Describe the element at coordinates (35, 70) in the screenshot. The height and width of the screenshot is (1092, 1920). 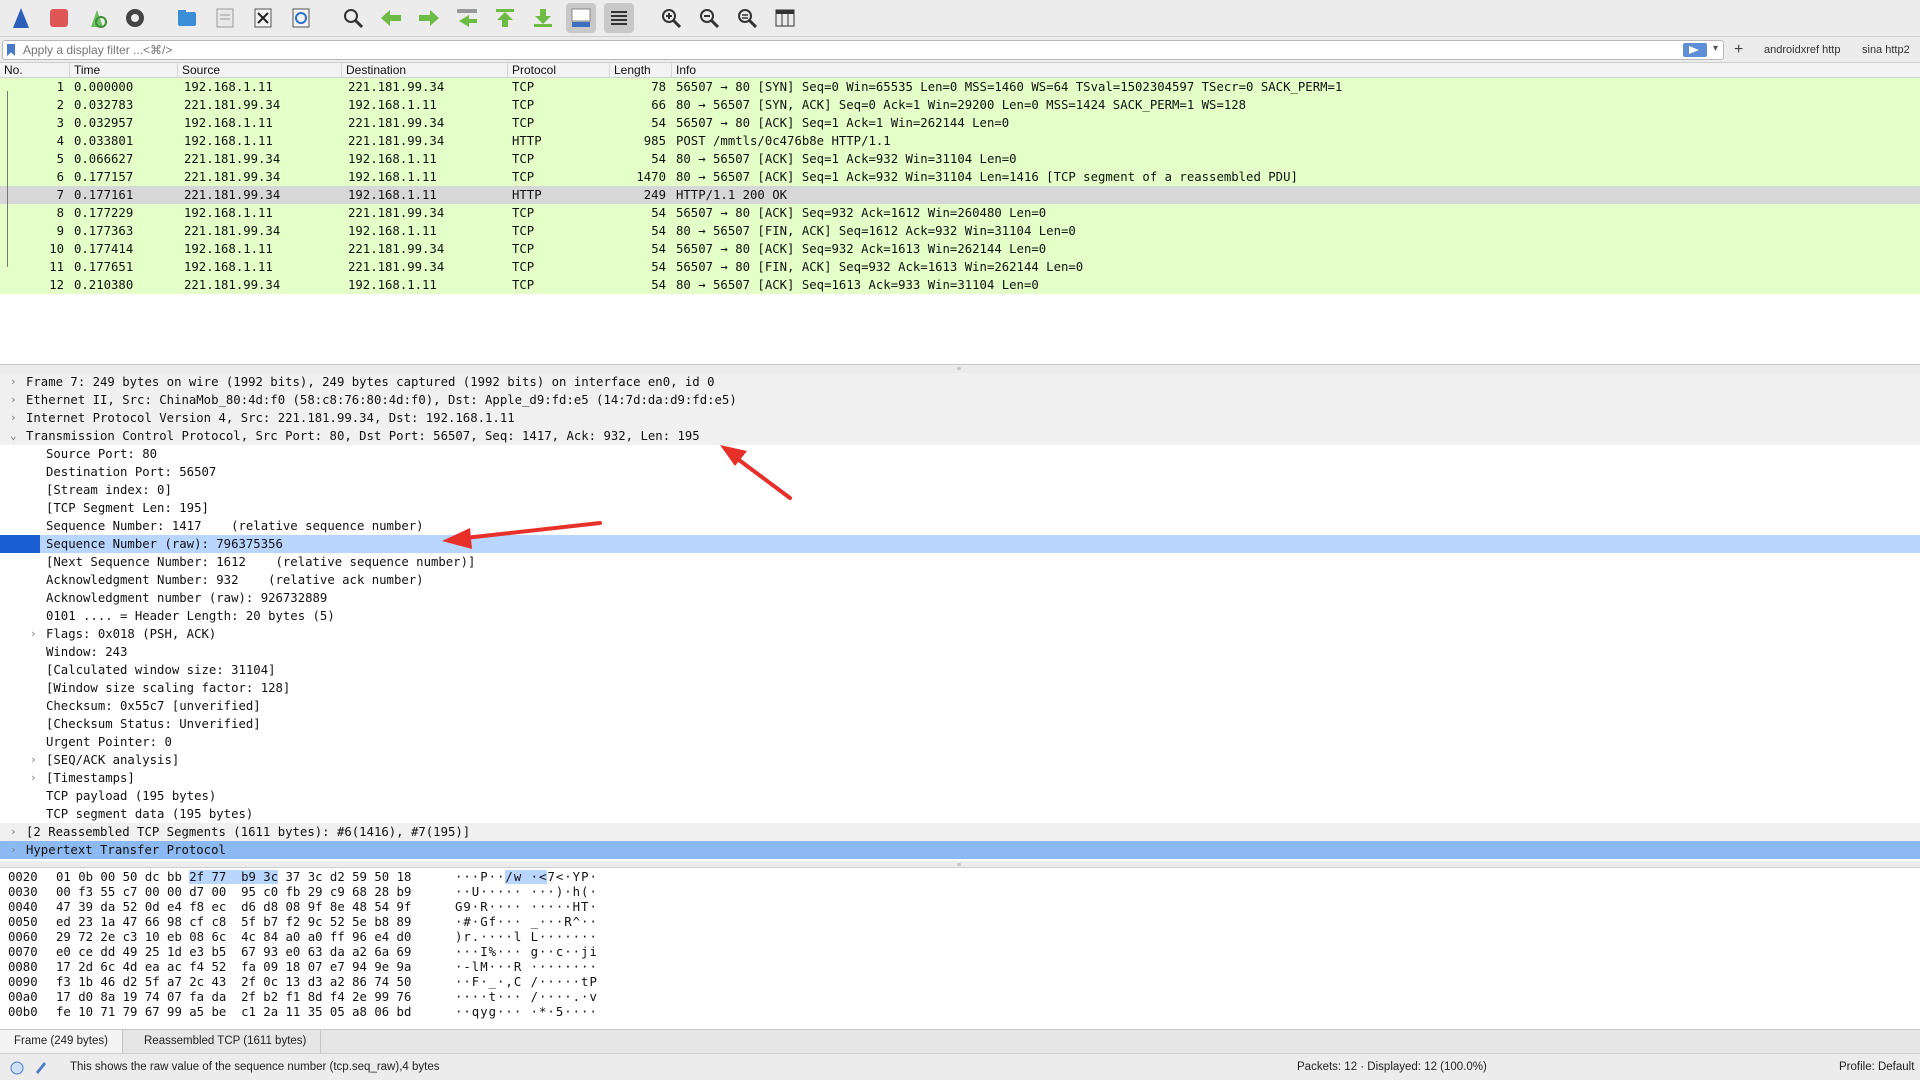
I see `column-header-no: No.` at that location.